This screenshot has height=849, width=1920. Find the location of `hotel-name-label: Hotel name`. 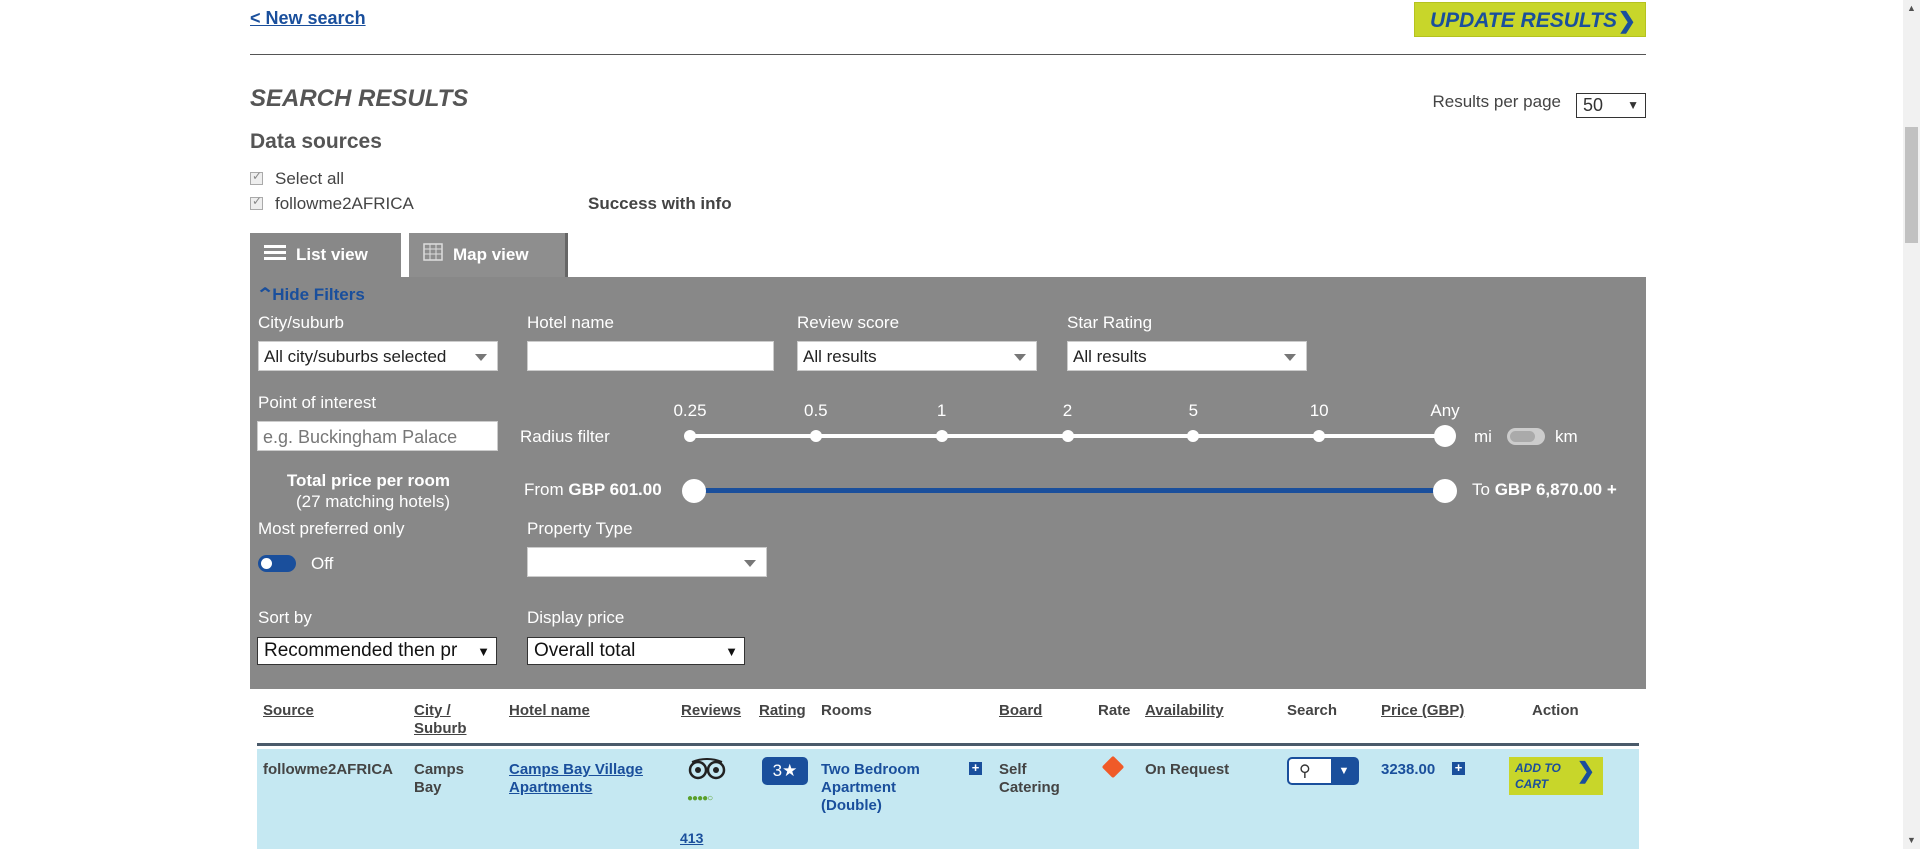

hotel-name-label: Hotel name is located at coordinates (570, 322).